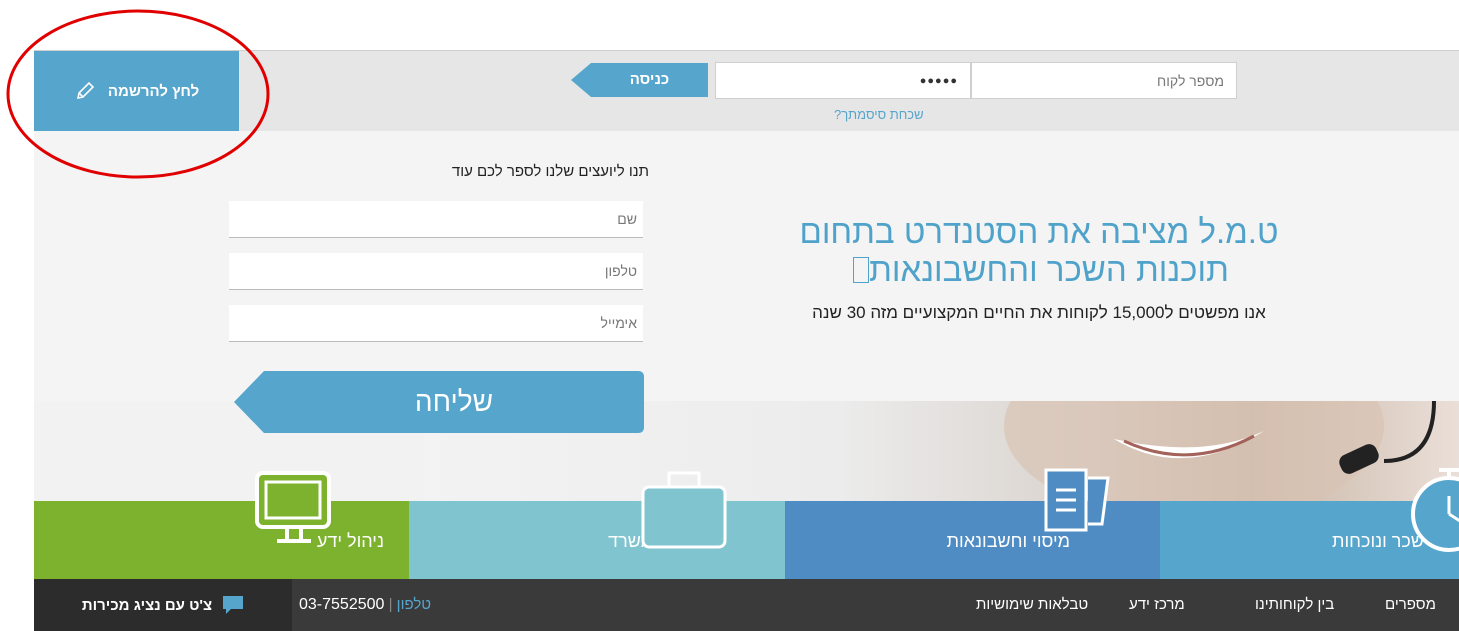  Describe the element at coordinates (649, 79) in the screenshot. I see `login-label: כניסה` at that location.